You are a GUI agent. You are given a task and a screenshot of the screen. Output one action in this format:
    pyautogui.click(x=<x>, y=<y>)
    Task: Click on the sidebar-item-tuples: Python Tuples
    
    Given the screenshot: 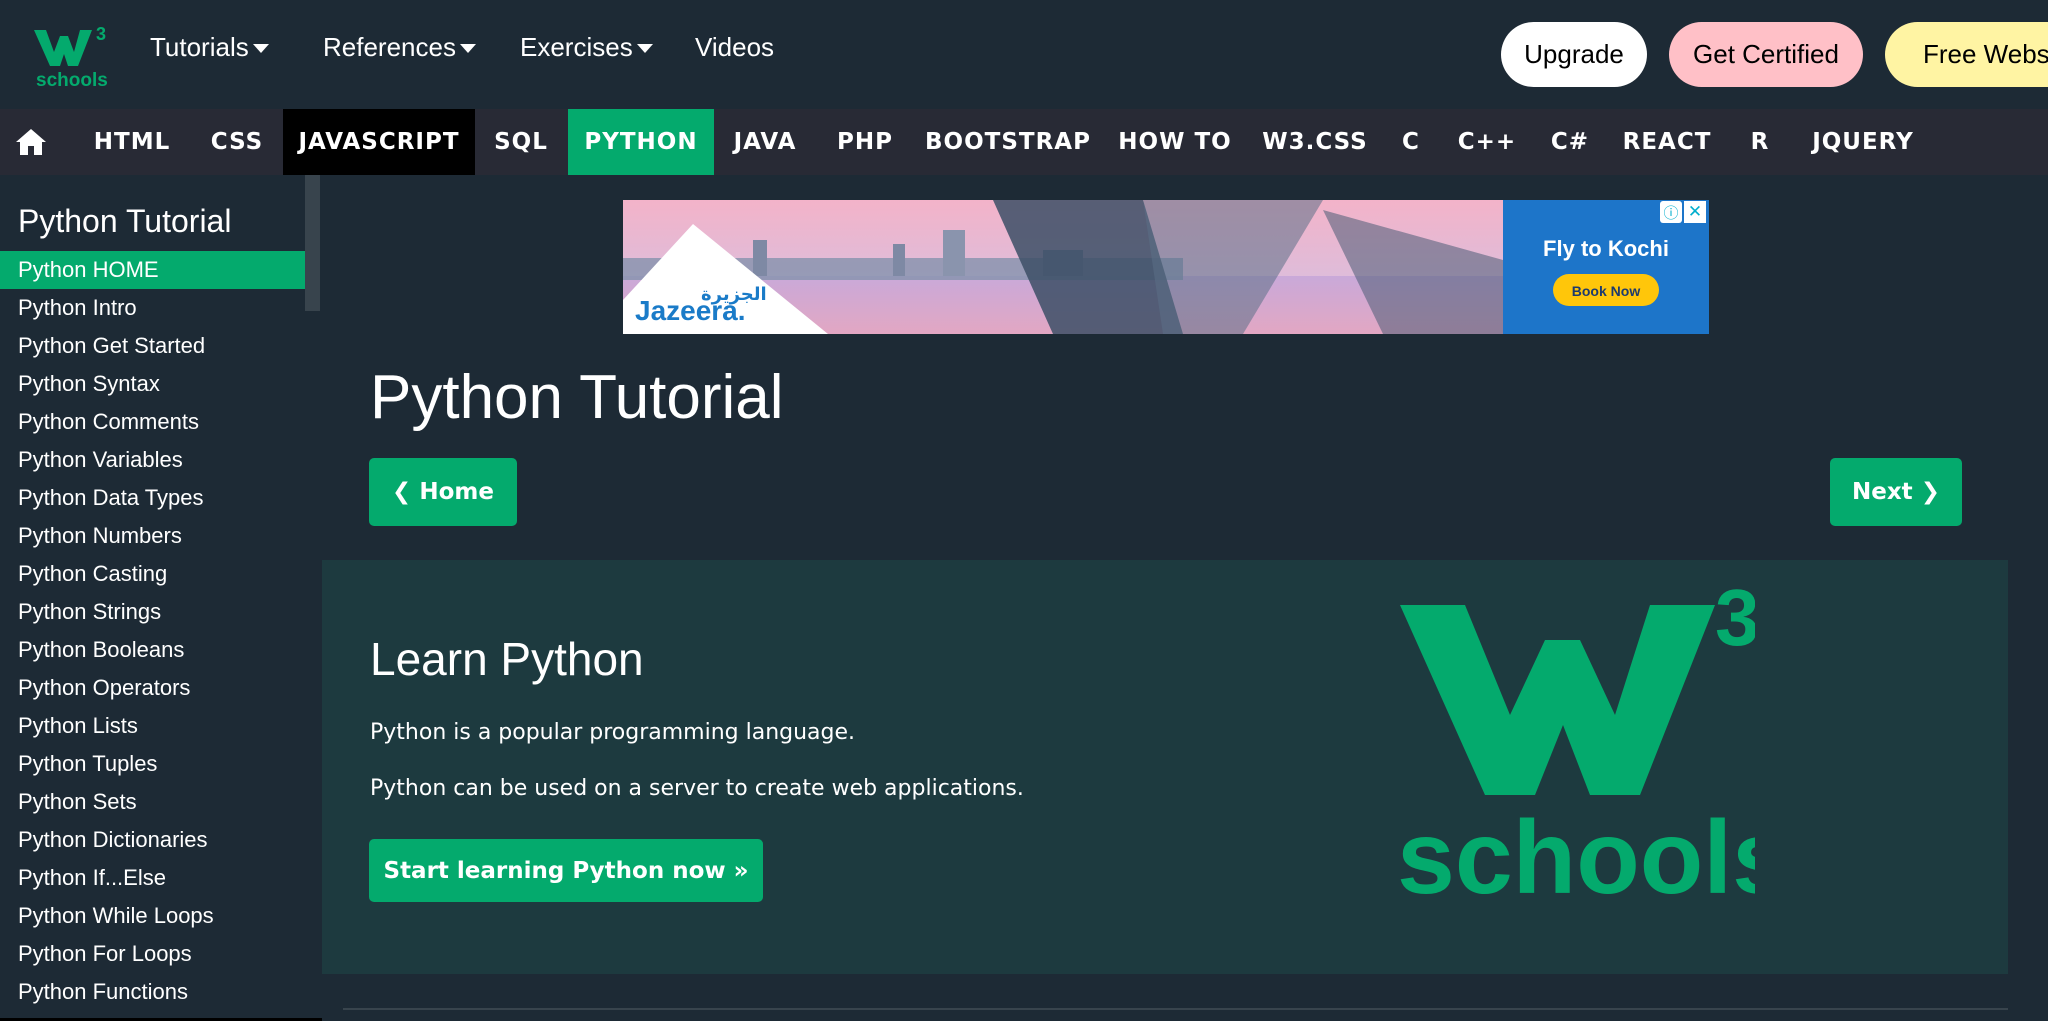 What is the action you would take?
    pyautogui.click(x=152, y=764)
    